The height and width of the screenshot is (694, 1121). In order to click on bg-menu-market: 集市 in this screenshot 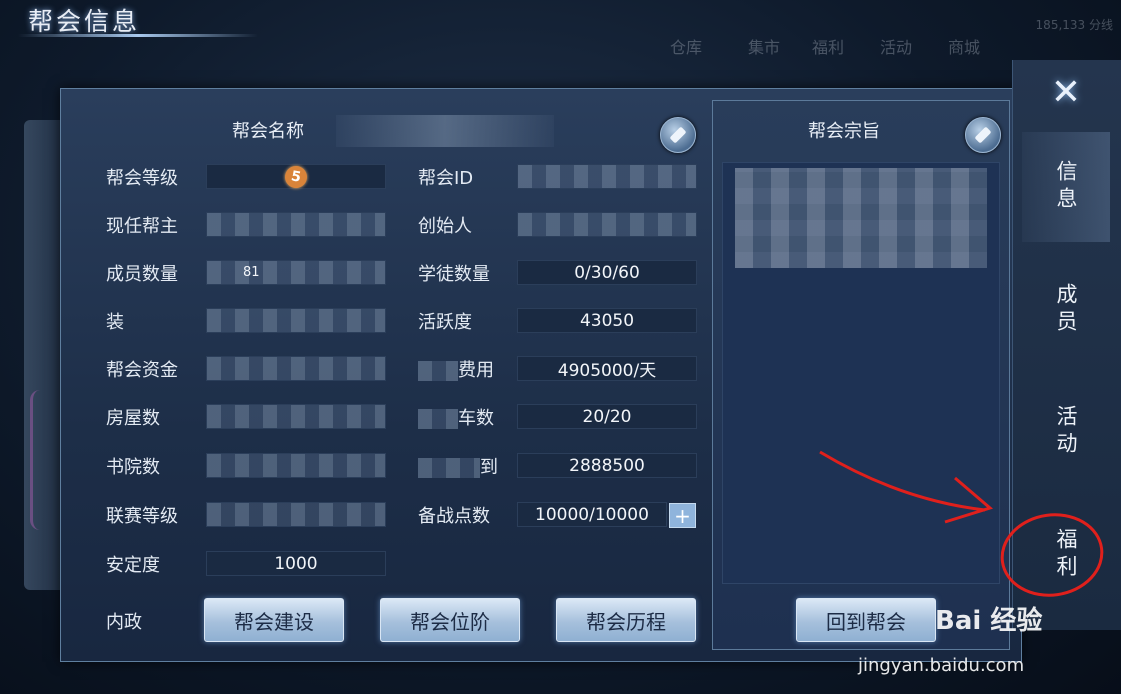, I will do `click(764, 47)`.